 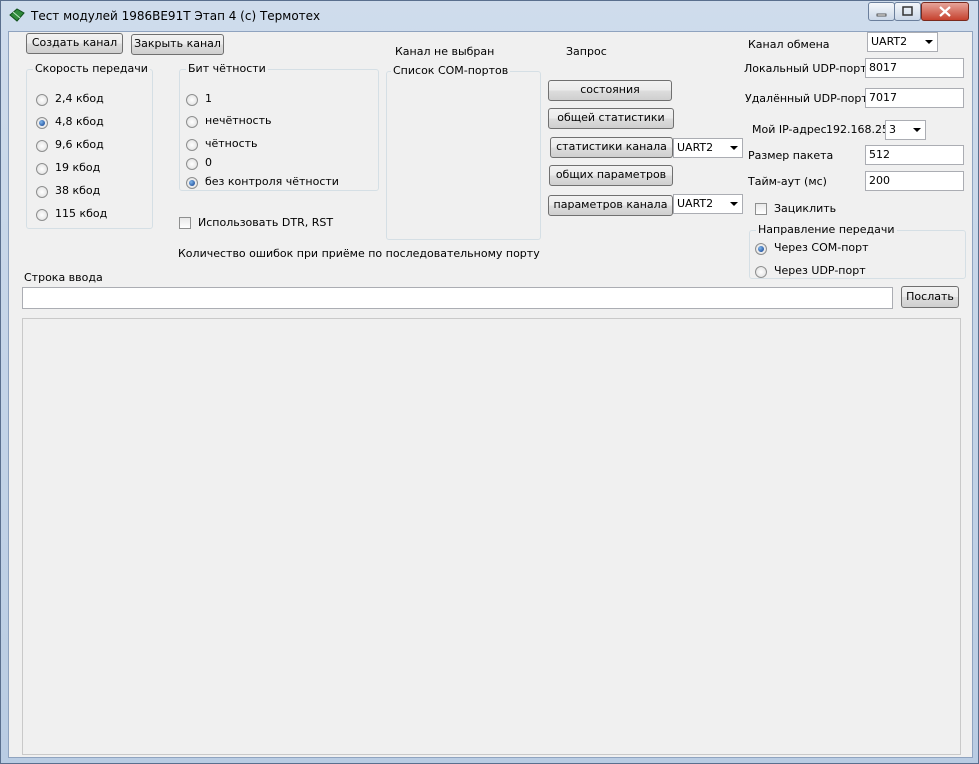 I want to click on dtr-rst-checkbox, so click(x=185, y=223).